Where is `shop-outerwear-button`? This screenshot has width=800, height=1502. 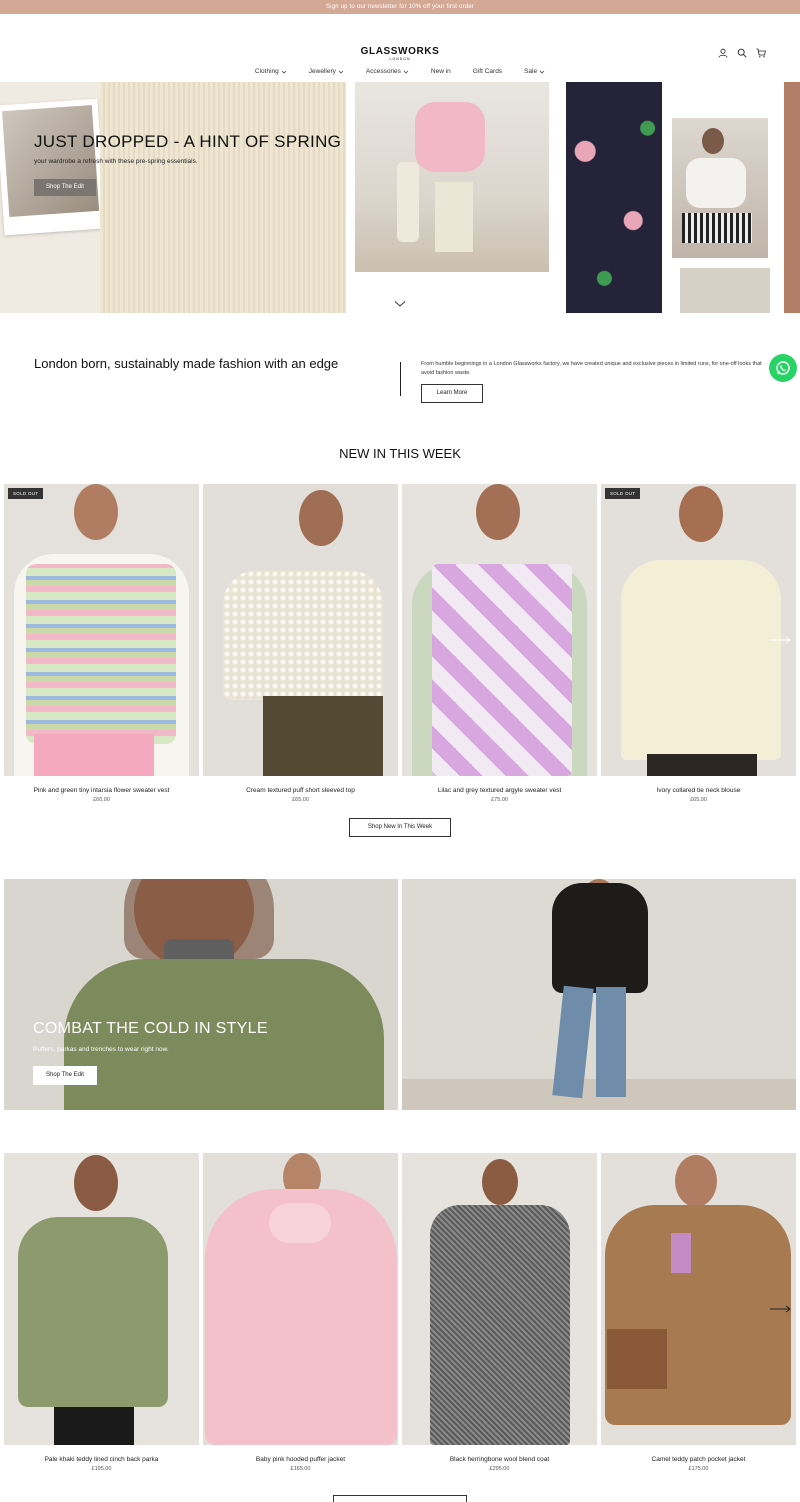
shop-outerwear-button is located at coordinates (400, 1498).